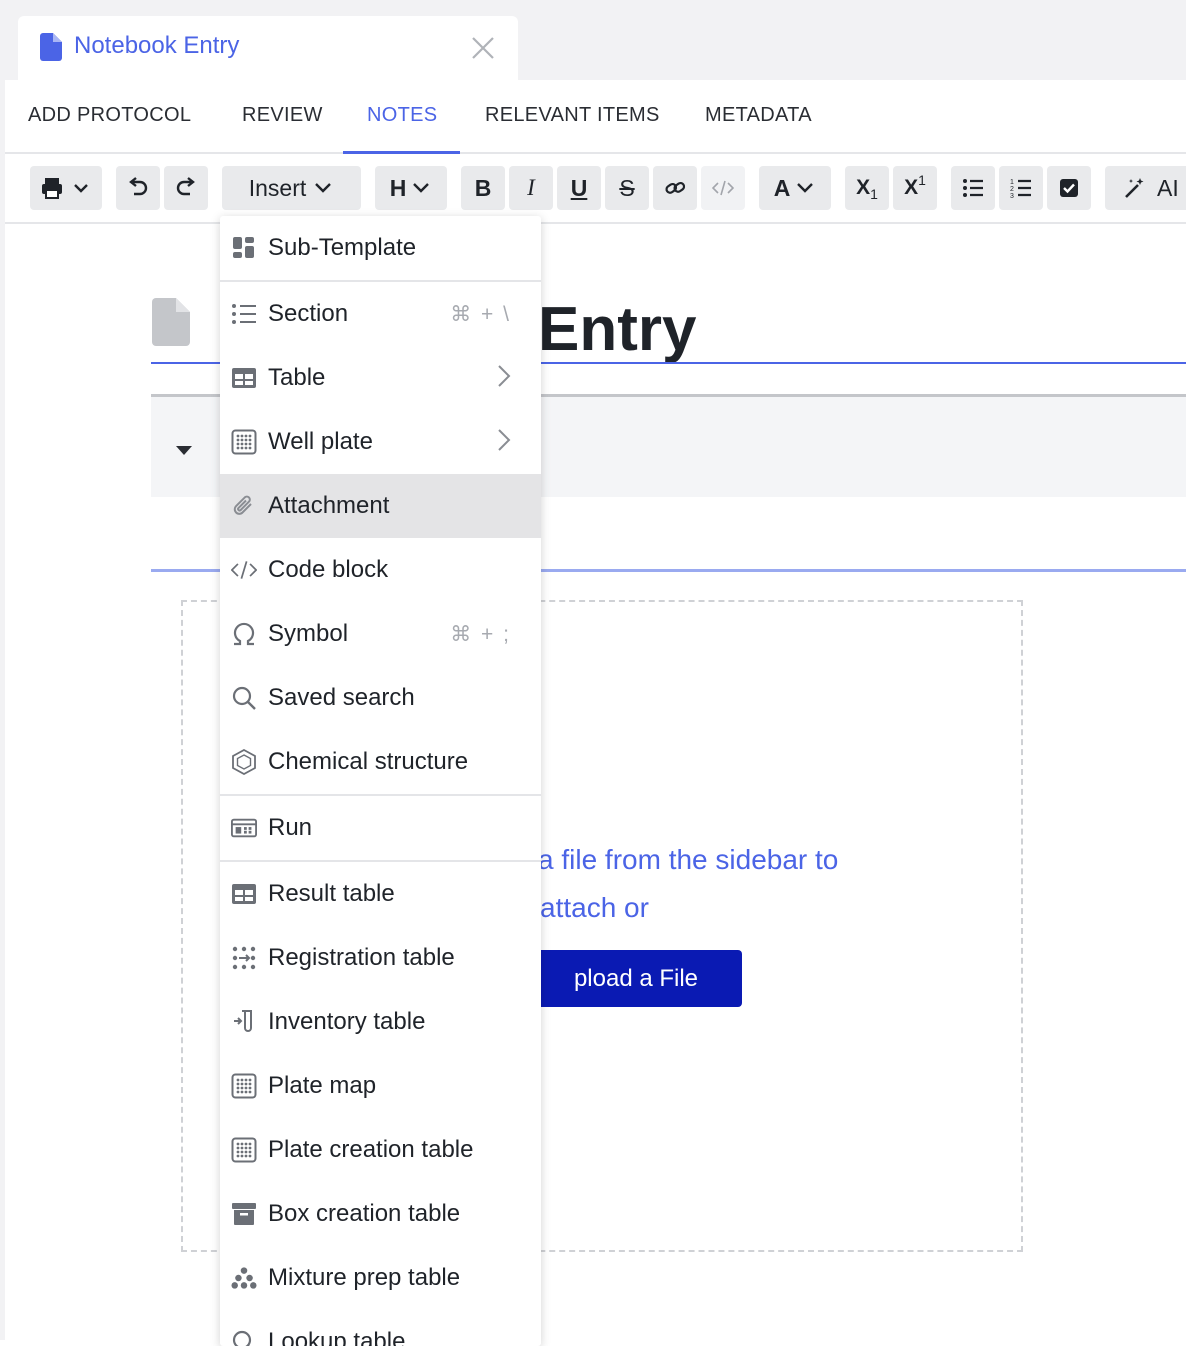 This screenshot has width=1186, height=1346. What do you see at coordinates (322, 1085) in the screenshot?
I see `menu-item-label: Plate map` at bounding box center [322, 1085].